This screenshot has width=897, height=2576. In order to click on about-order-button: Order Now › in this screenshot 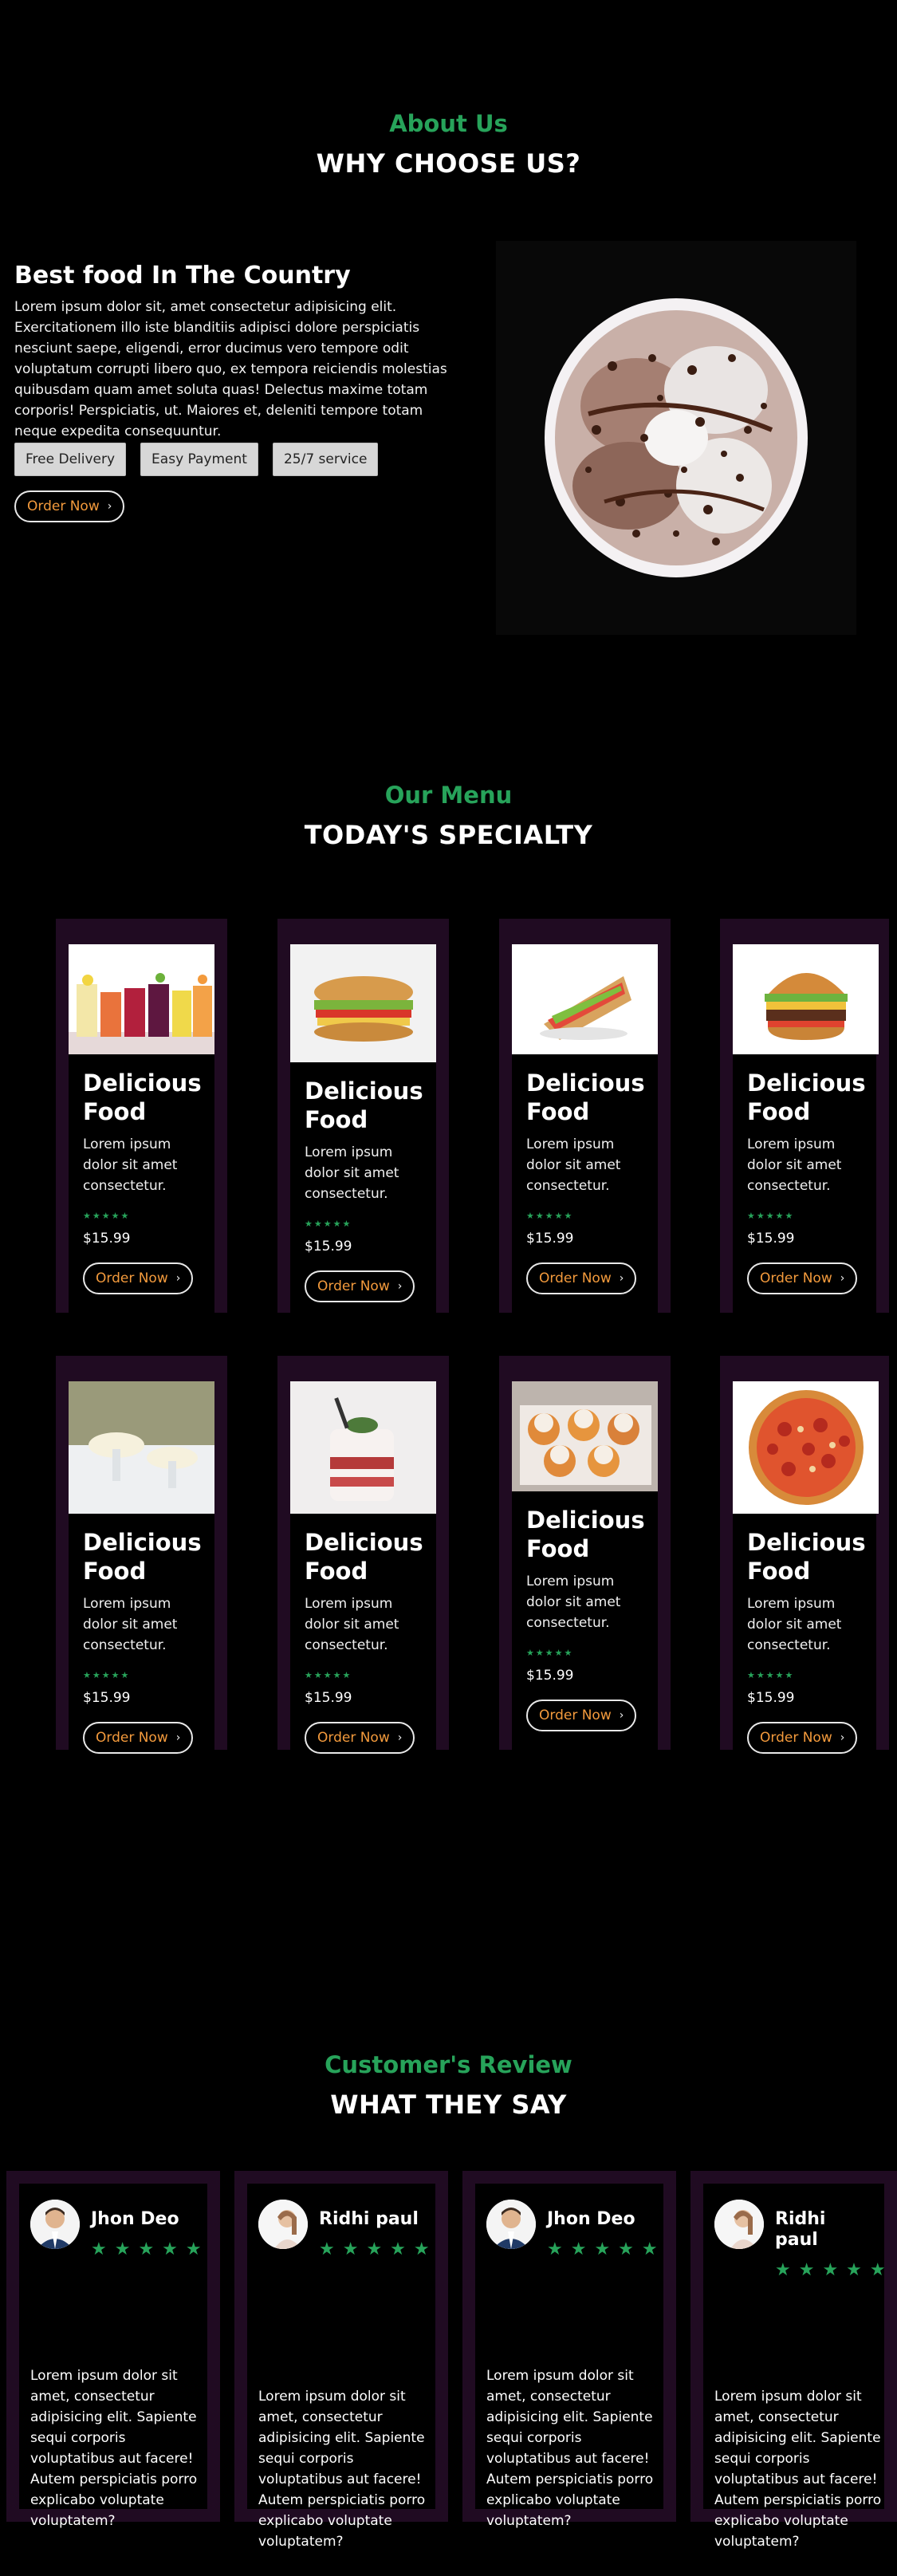, I will do `click(69, 506)`.